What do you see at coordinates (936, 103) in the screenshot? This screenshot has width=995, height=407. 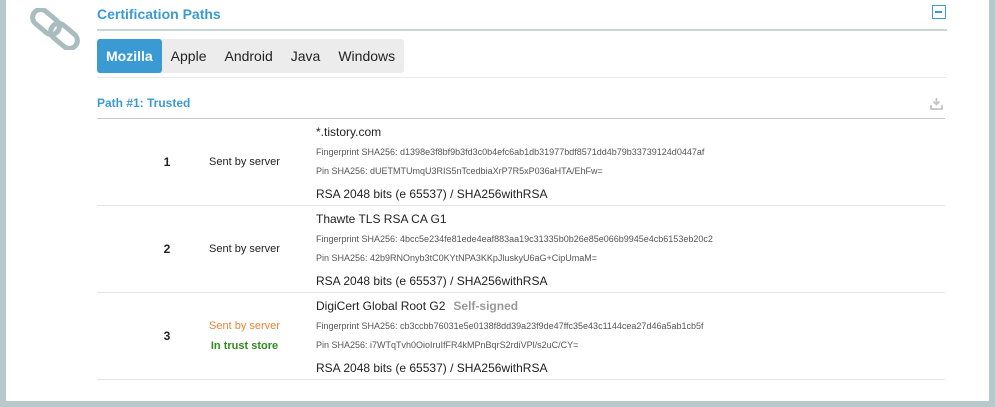 I see `download-icon` at bounding box center [936, 103].